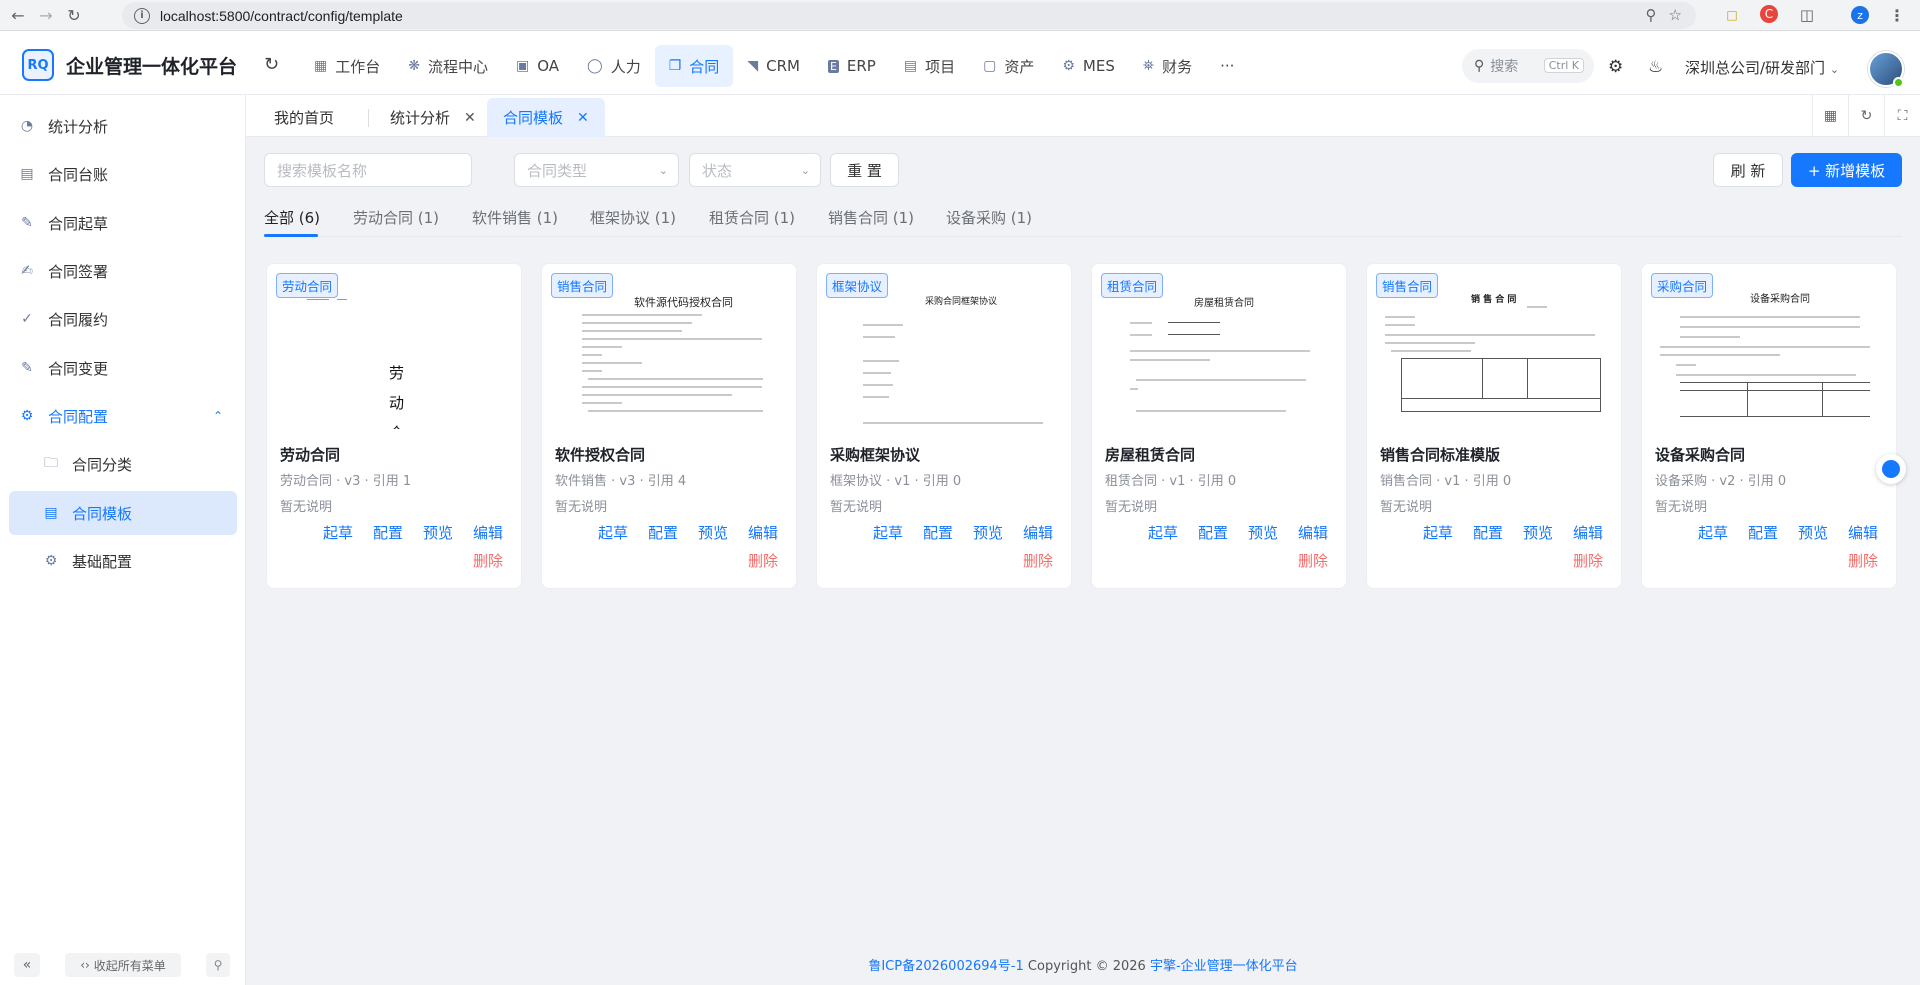  Describe the element at coordinates (218, 965) in the screenshot. I see `pin-icon: ⚲` at that location.